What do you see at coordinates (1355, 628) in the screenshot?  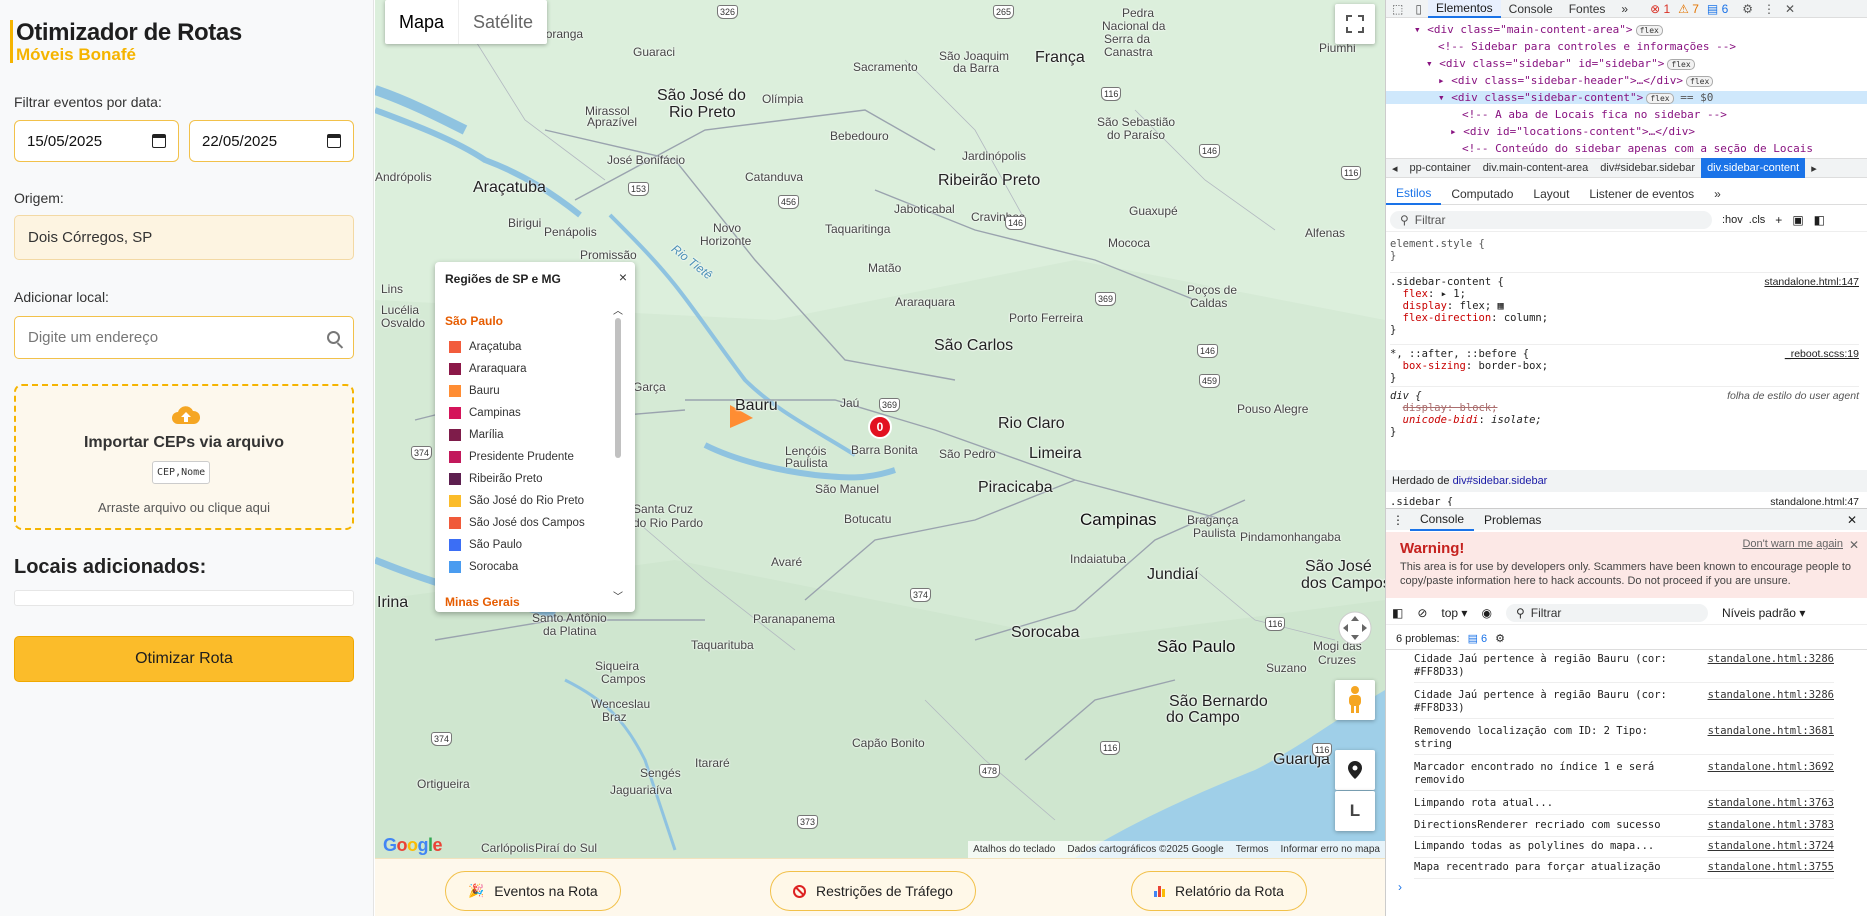 I see `camera-control-button` at bounding box center [1355, 628].